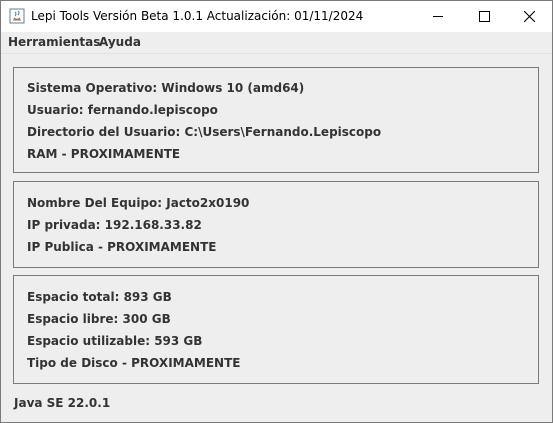 The height and width of the screenshot is (423, 553). I want to click on usable-space-info: Espacio utilizable: 593 GB, so click(115, 341).